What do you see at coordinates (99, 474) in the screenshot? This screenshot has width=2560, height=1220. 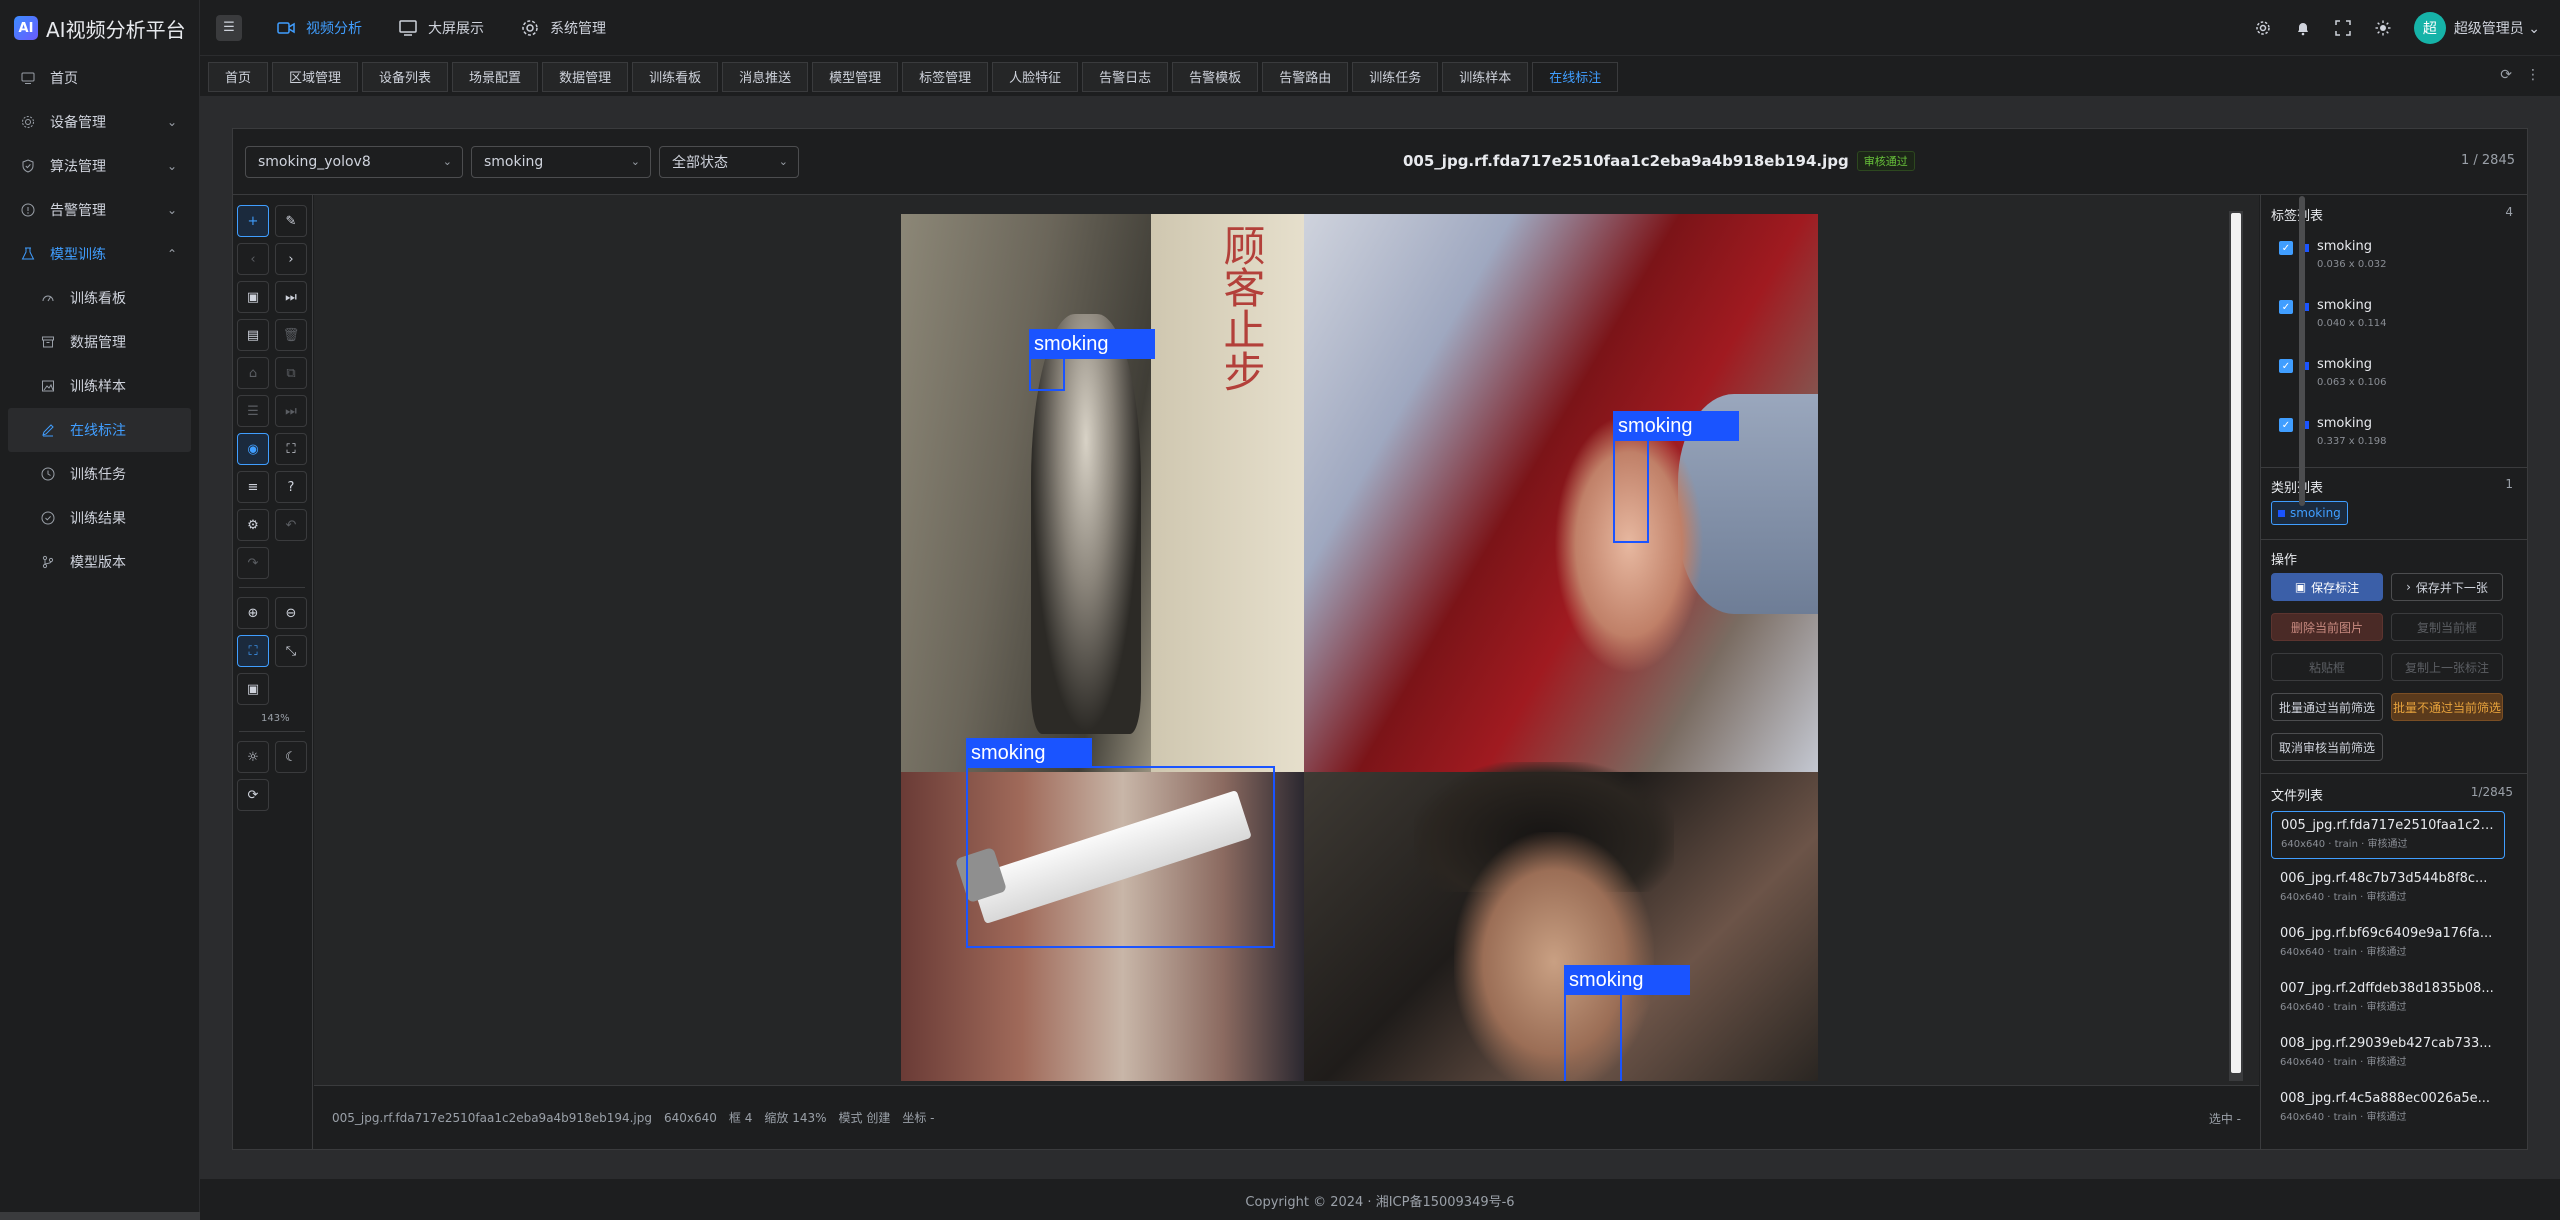 I see `sidebar-item-training-tasks: 训练任务` at bounding box center [99, 474].